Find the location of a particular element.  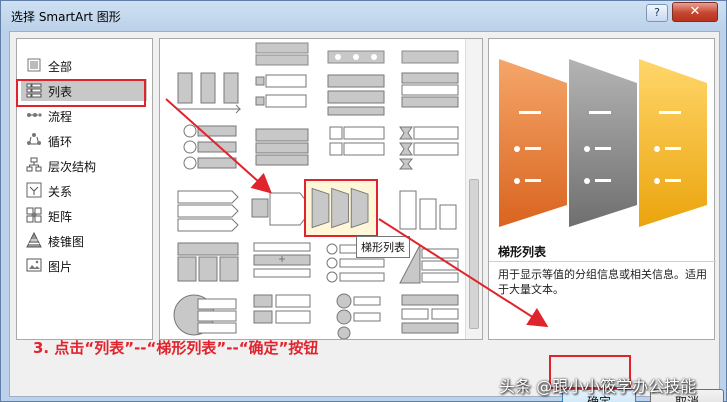

category-matrix: 矩阵 is located at coordinates (84, 215).